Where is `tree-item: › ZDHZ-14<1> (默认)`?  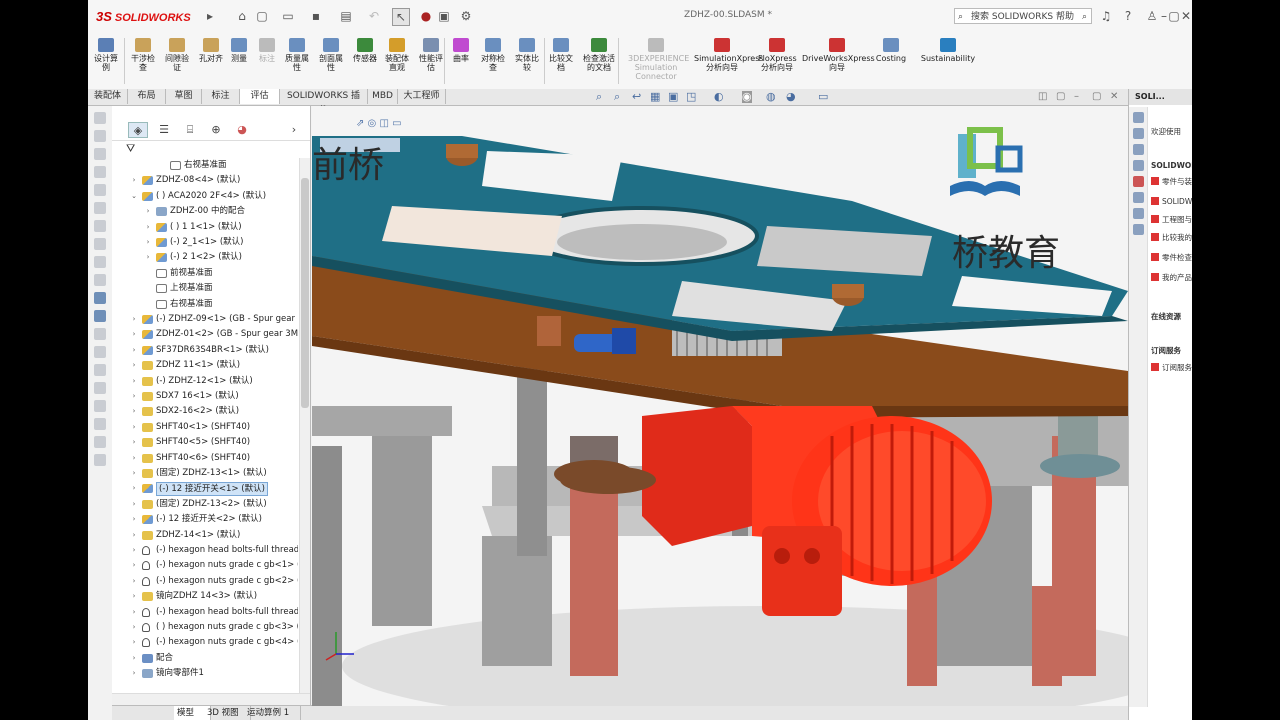
tree-item: › ZDHZ-14<1> (默认) is located at coordinates (205, 535).